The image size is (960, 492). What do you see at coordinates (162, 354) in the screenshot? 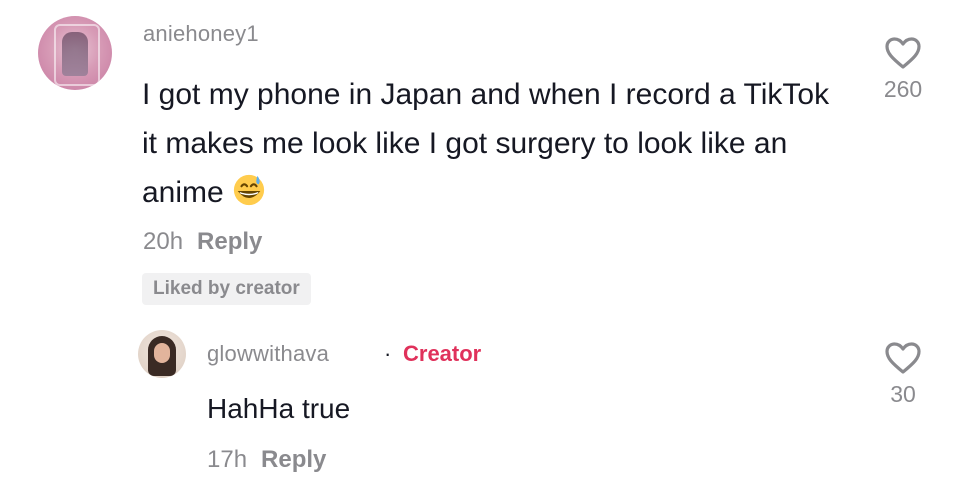
I see `reply-avatar` at bounding box center [162, 354].